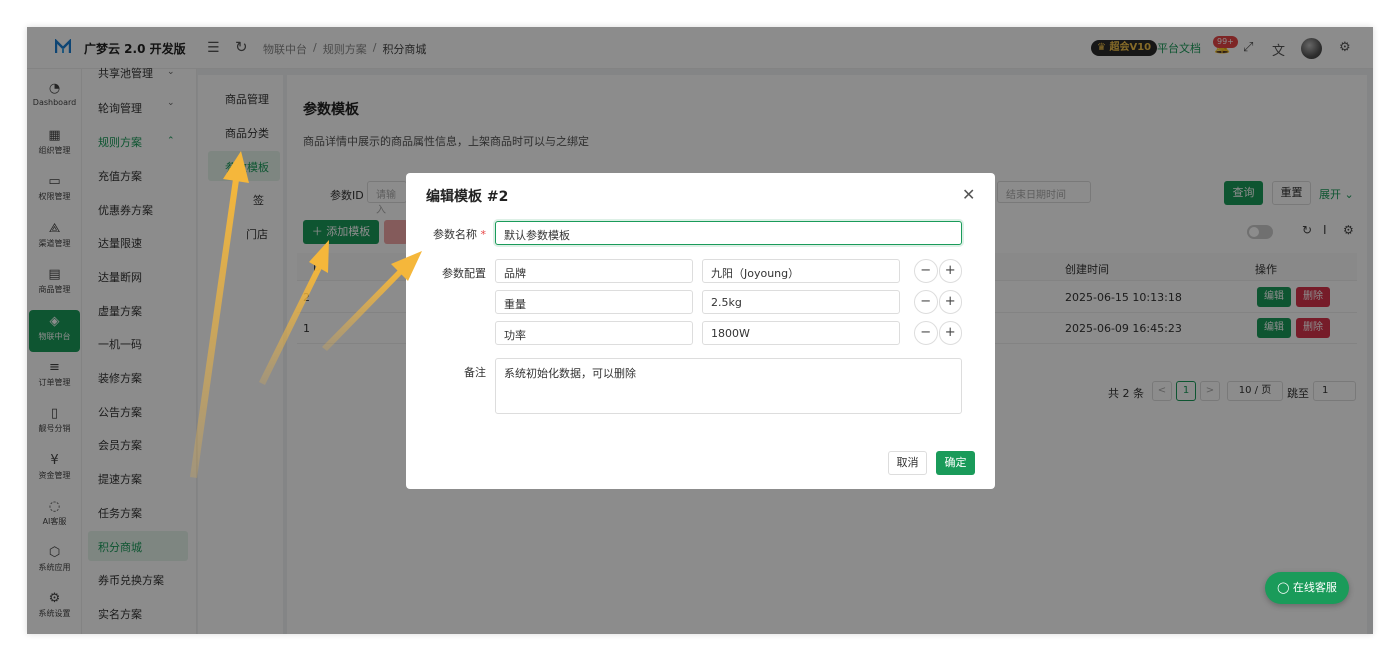 The image size is (1400, 661). What do you see at coordinates (455, 234) in the screenshot?
I see `name-label-text: 参数名称` at bounding box center [455, 234].